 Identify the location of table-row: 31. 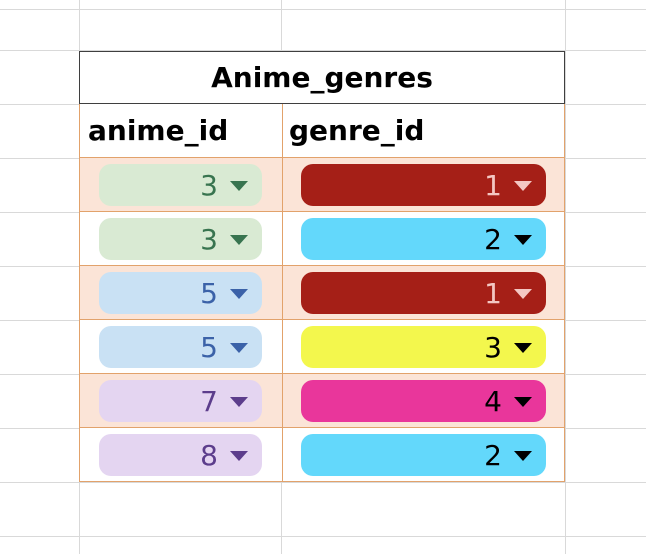
(322, 185).